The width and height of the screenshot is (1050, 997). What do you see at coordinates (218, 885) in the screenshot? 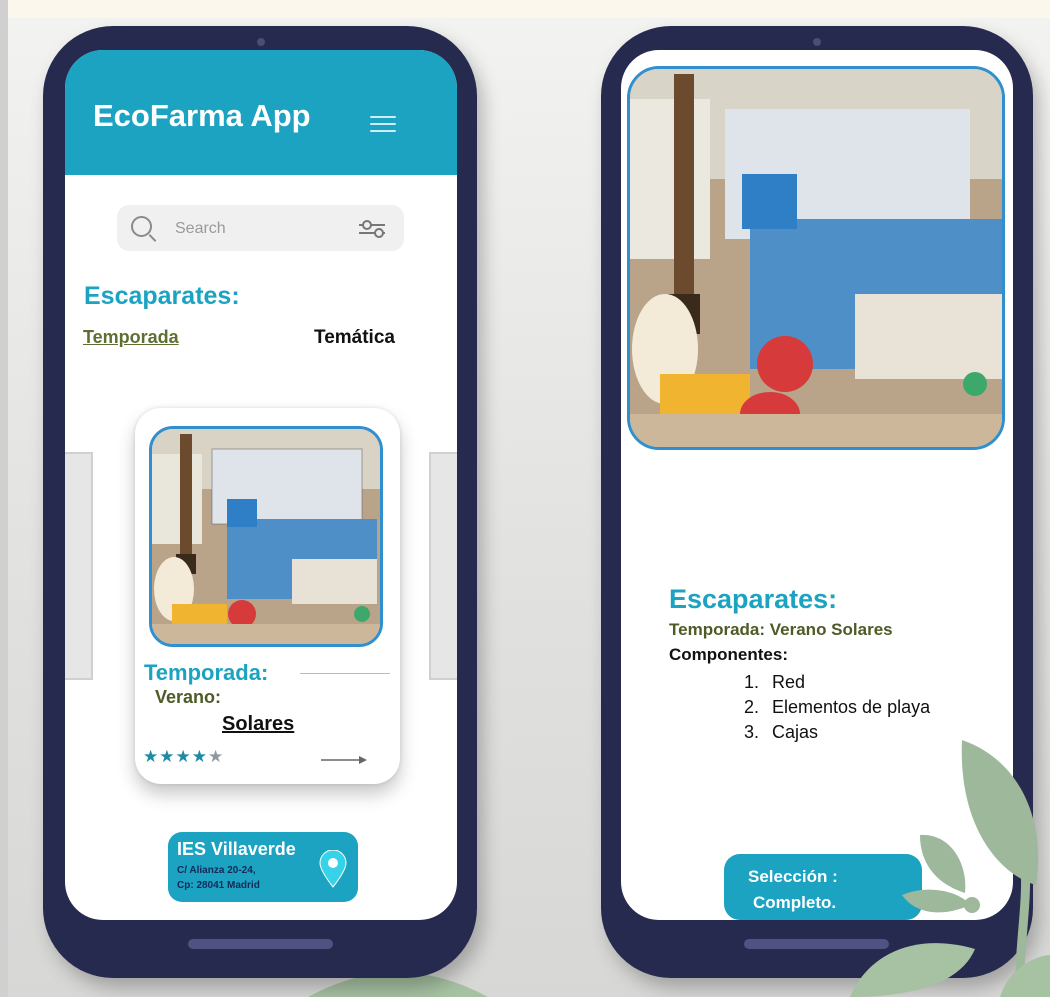
I see `location-address-postcode: Cp: 28041 Madrid` at bounding box center [218, 885].